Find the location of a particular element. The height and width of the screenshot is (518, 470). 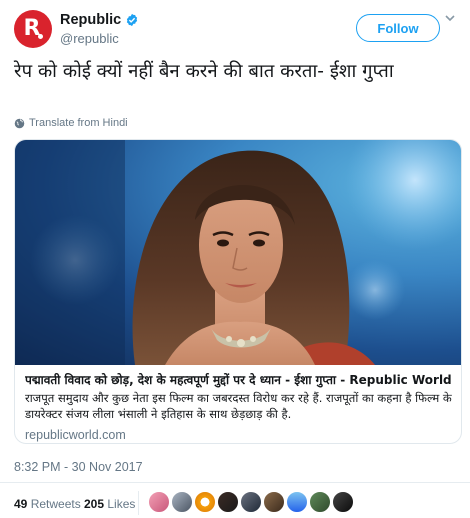

likes-count: 205 is located at coordinates (94, 504).